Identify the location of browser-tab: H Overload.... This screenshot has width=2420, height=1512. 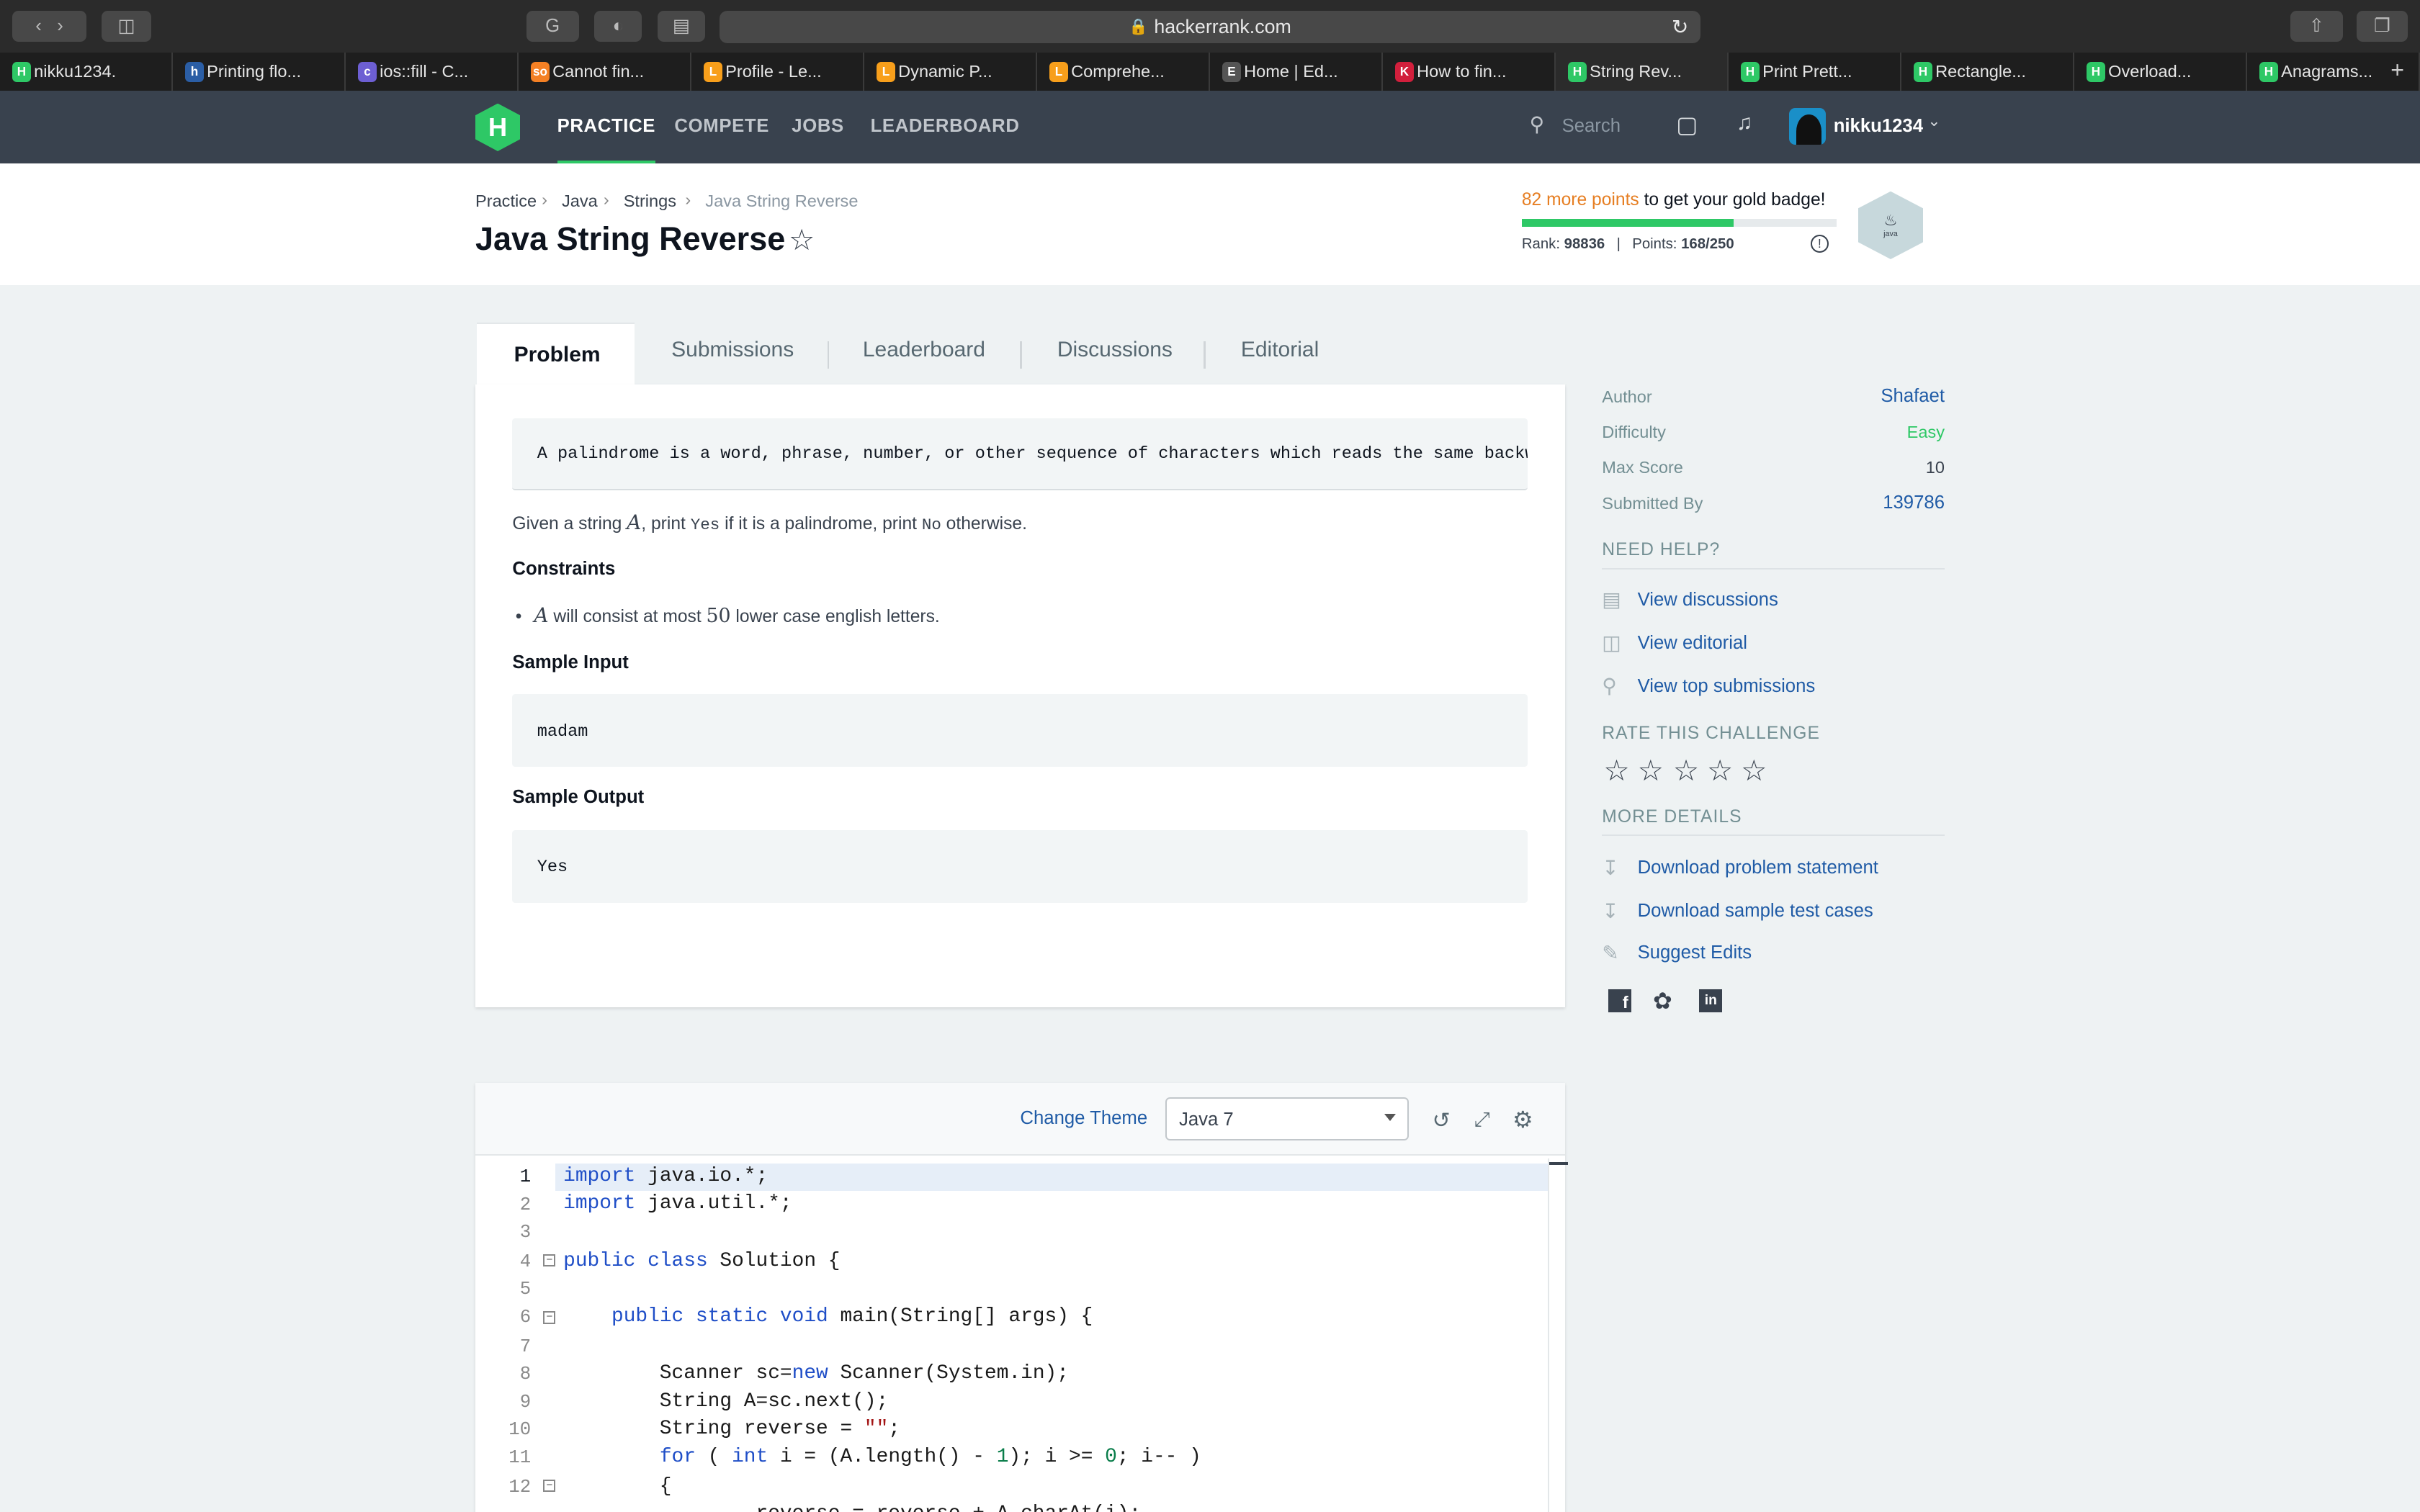
(2160, 71).